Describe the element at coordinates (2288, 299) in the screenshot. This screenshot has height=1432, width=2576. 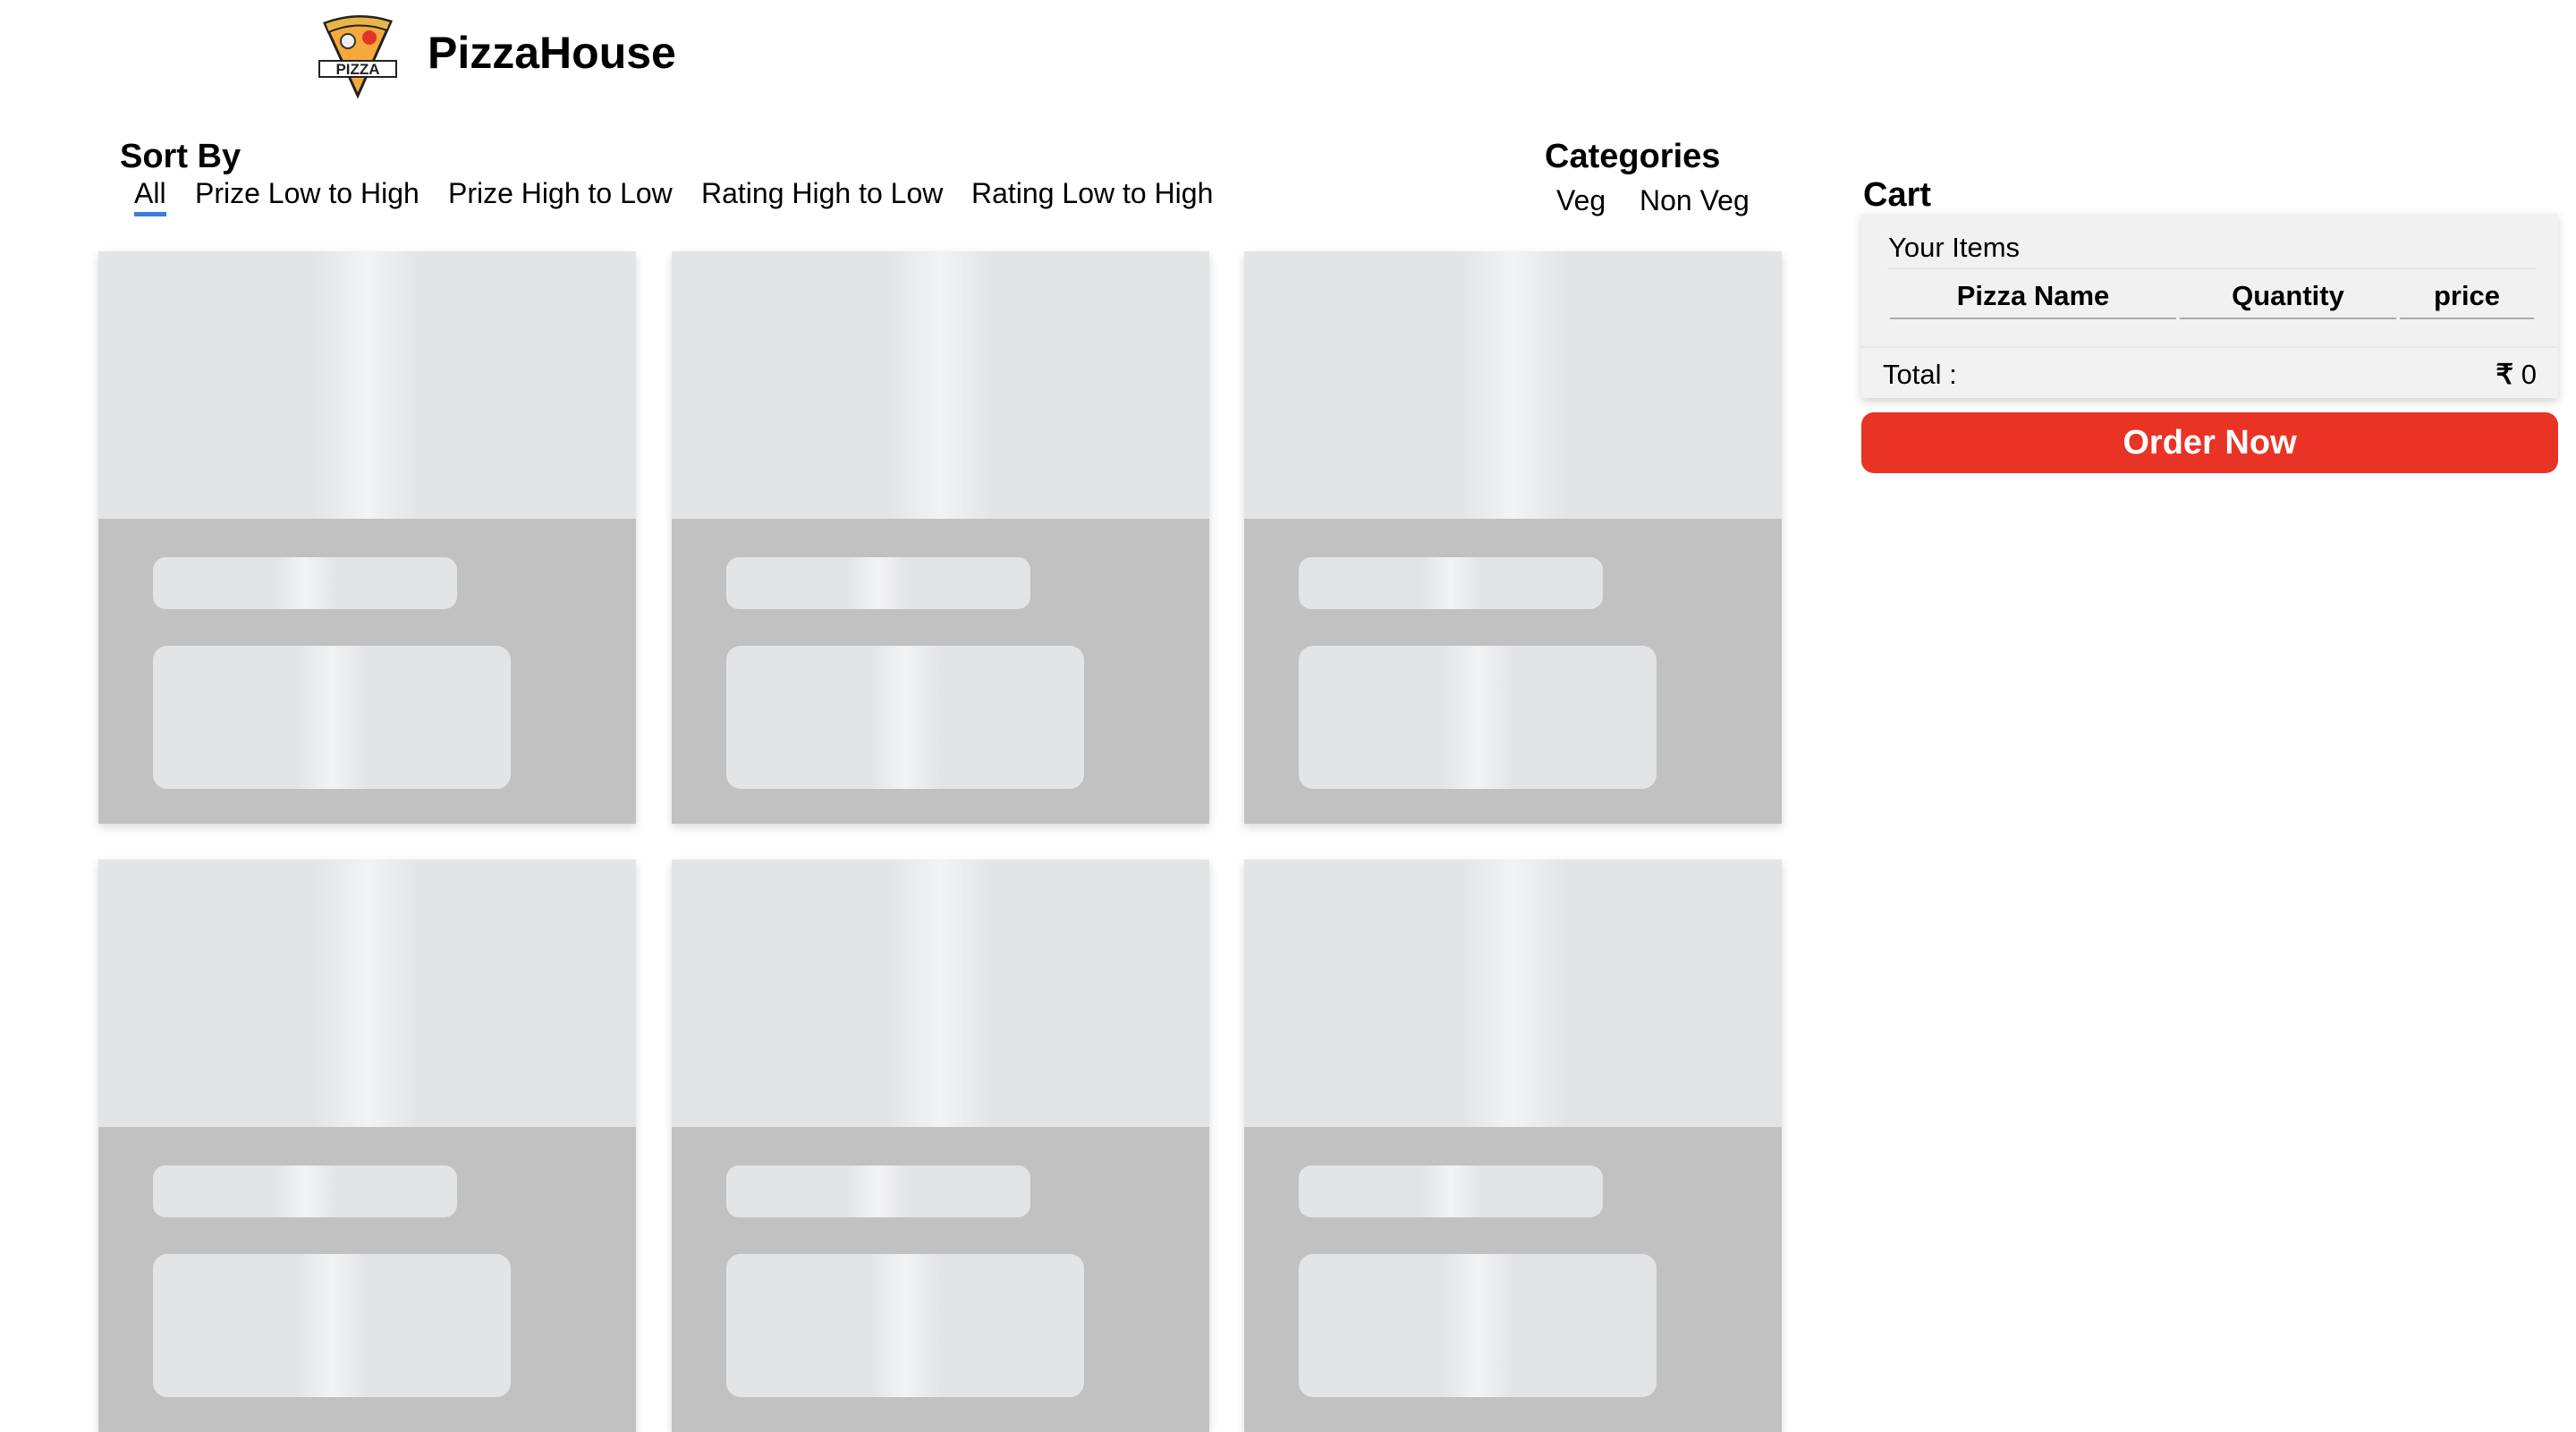
I see `column-quantity: Quantity` at that location.